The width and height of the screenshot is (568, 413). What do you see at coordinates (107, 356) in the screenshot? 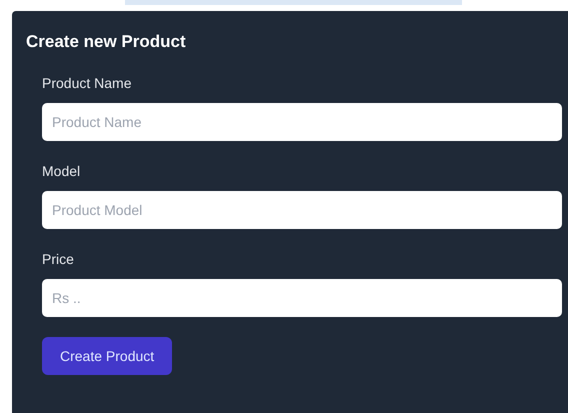
I see `create-product-button: Create Product` at bounding box center [107, 356].